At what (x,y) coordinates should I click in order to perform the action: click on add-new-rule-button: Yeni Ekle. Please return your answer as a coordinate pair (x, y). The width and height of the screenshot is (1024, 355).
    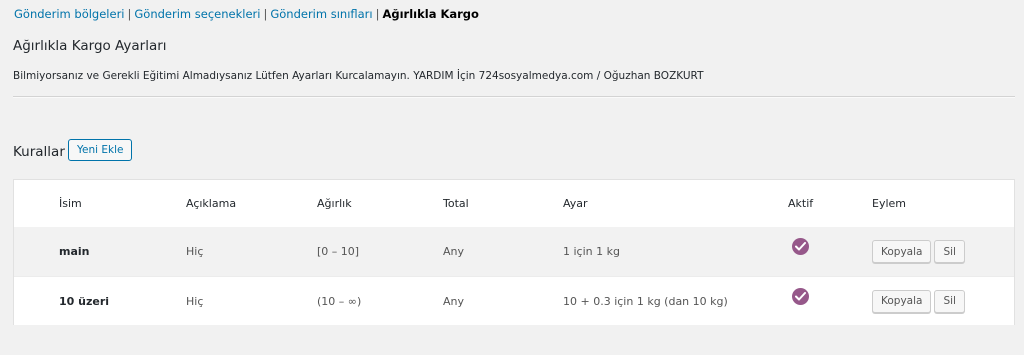
    Looking at the image, I should click on (100, 150).